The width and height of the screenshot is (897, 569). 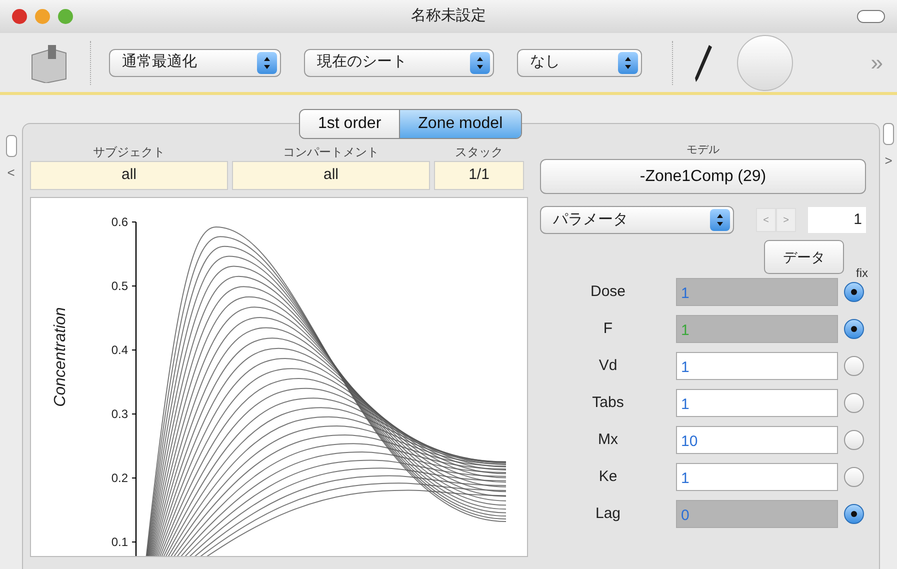 What do you see at coordinates (460, 124) in the screenshot?
I see `segment-tab: Zone model` at bounding box center [460, 124].